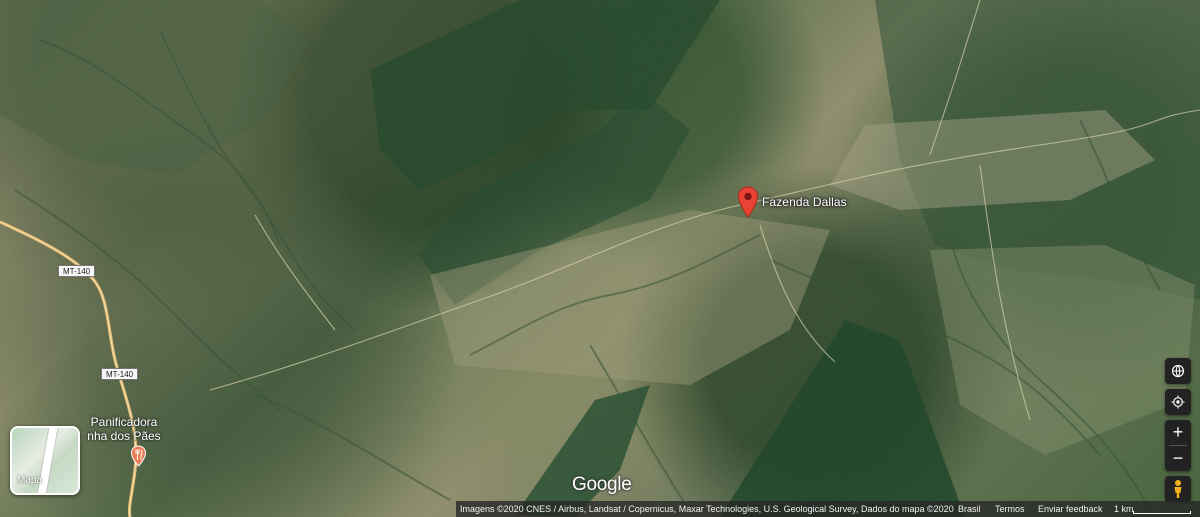  I want to click on place-marker-label: Fazenda Dallas, so click(804, 202).